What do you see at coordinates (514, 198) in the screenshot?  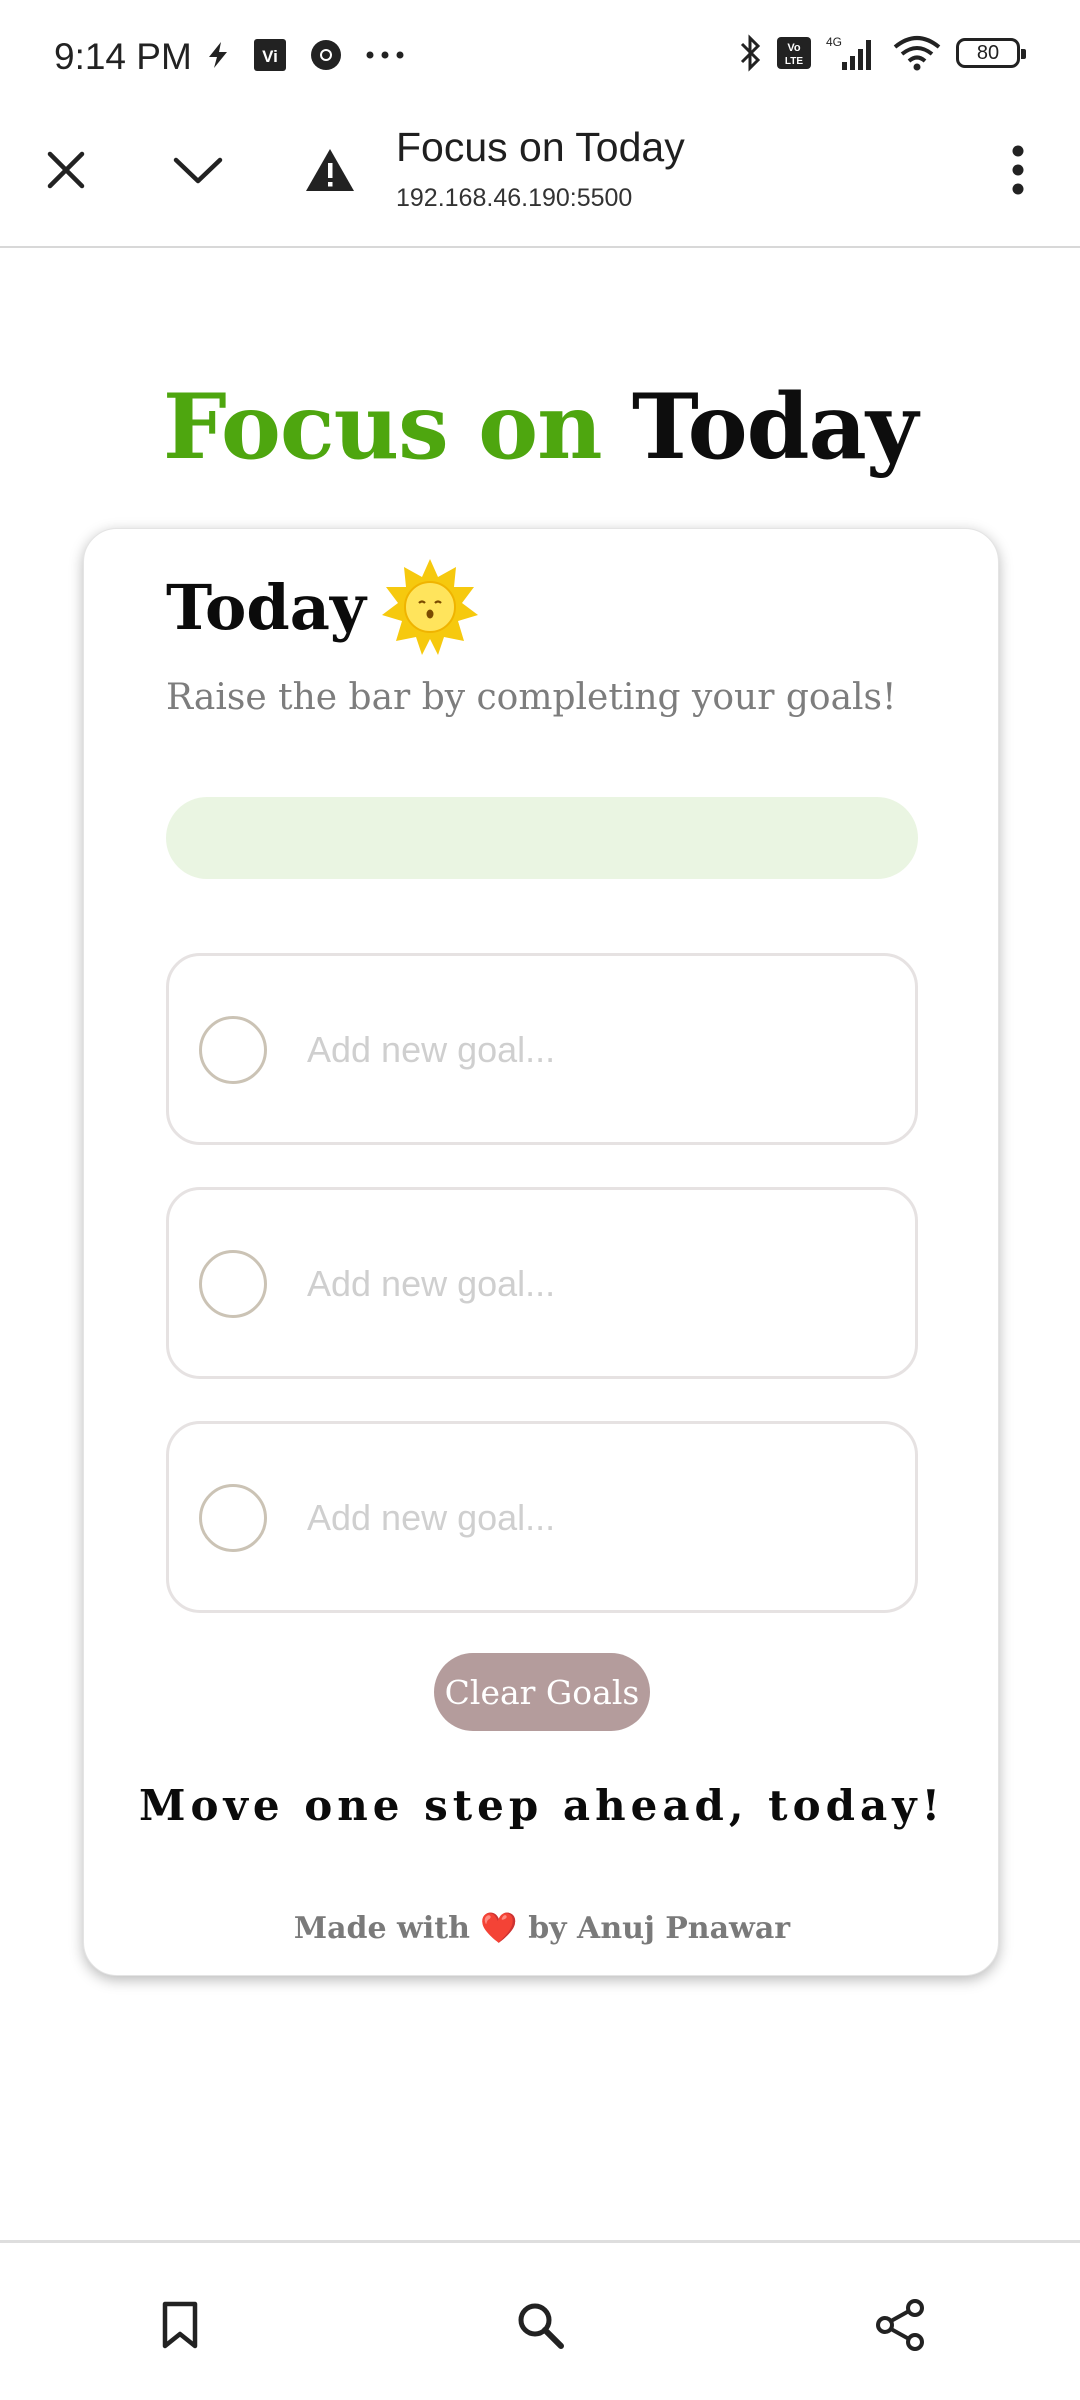 I see `page-url: 192.168.46.190:5500` at bounding box center [514, 198].